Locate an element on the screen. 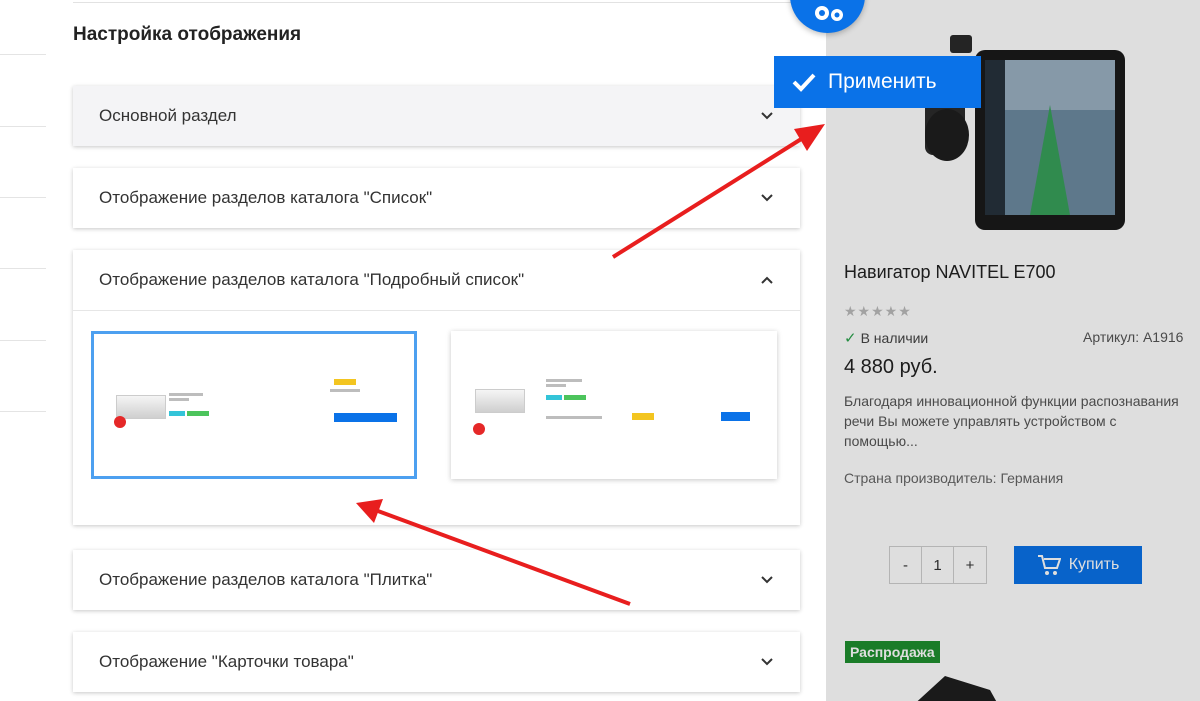  qty-decrement-button: - is located at coordinates (906, 565).